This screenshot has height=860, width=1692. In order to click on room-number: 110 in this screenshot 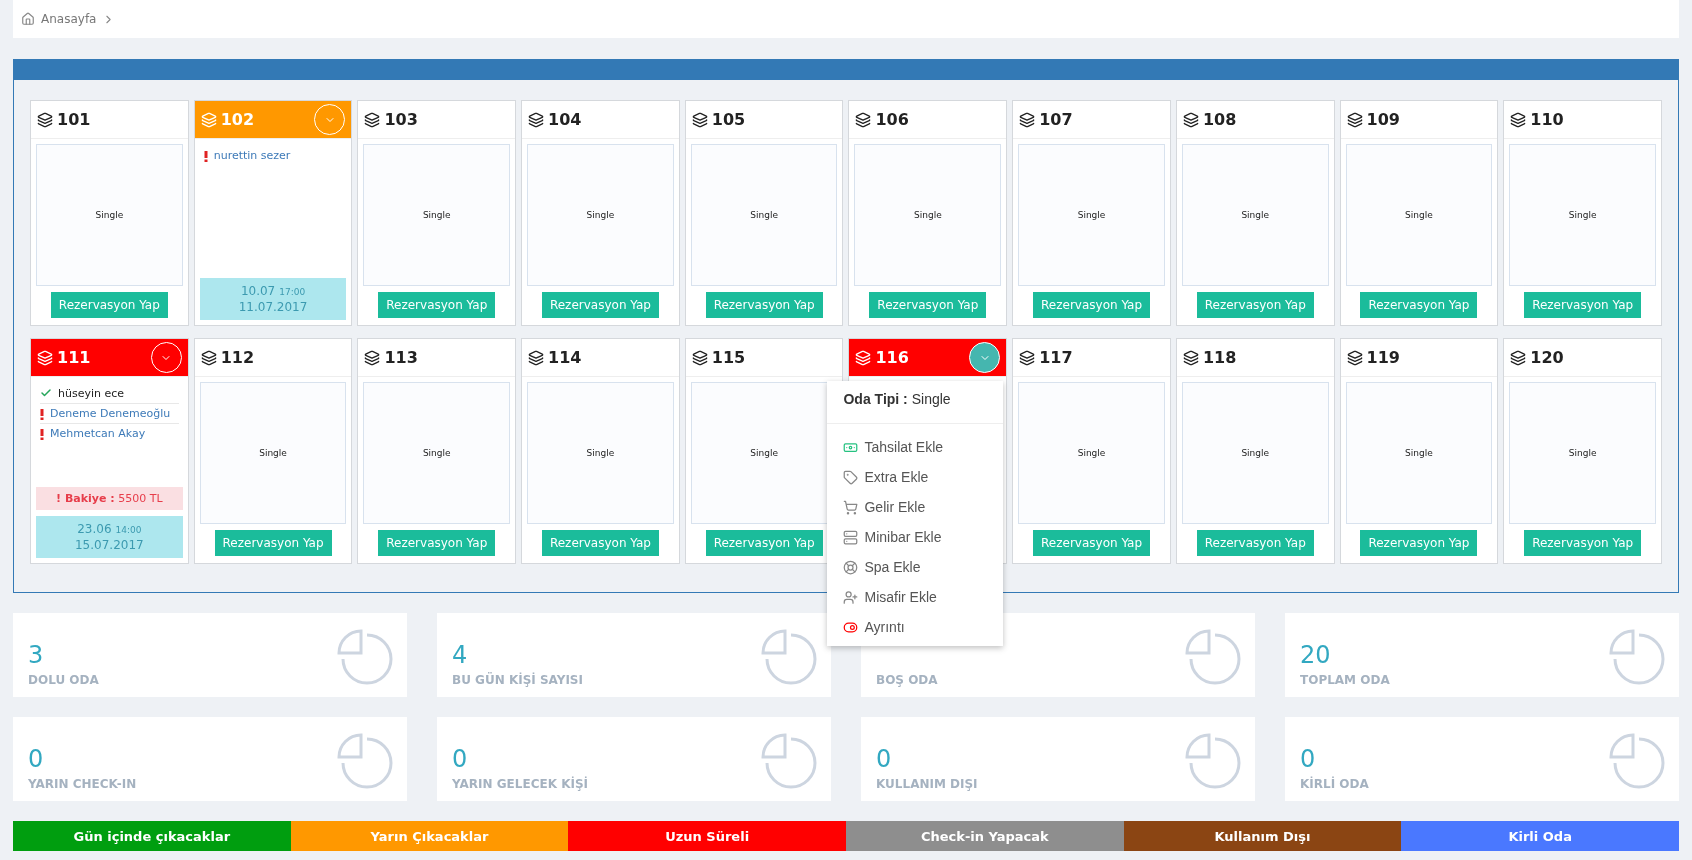, I will do `click(1547, 119)`.